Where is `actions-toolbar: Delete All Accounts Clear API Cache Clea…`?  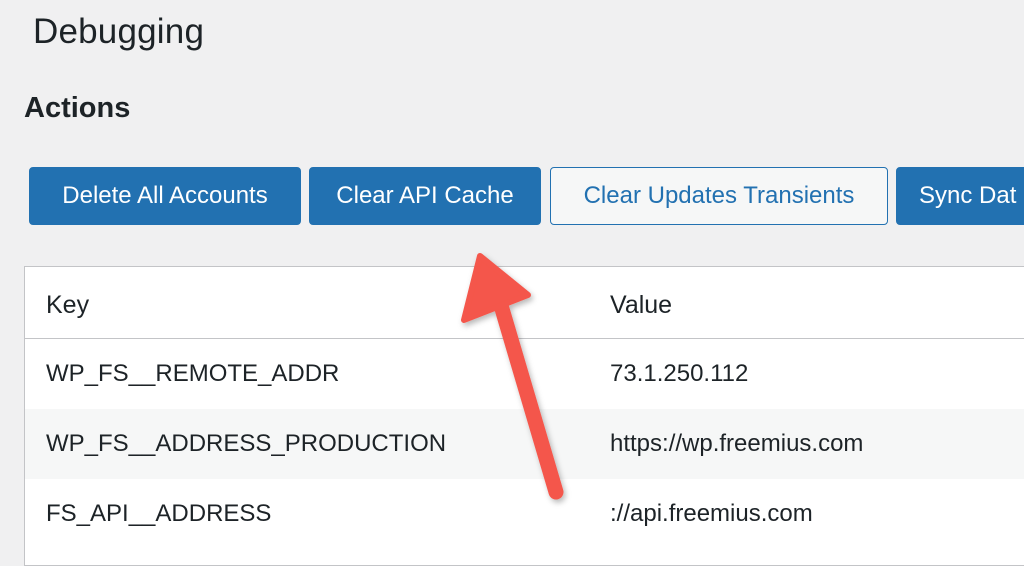
actions-toolbar: Delete All Accounts Clear API Cache Clea… is located at coordinates (526, 196).